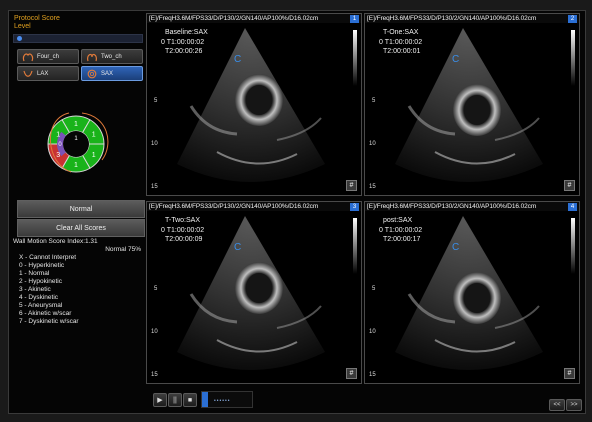  Describe the element at coordinates (42, 265) in the screenshot. I see `legend-item: 0 - Hyperkinetic` at that location.